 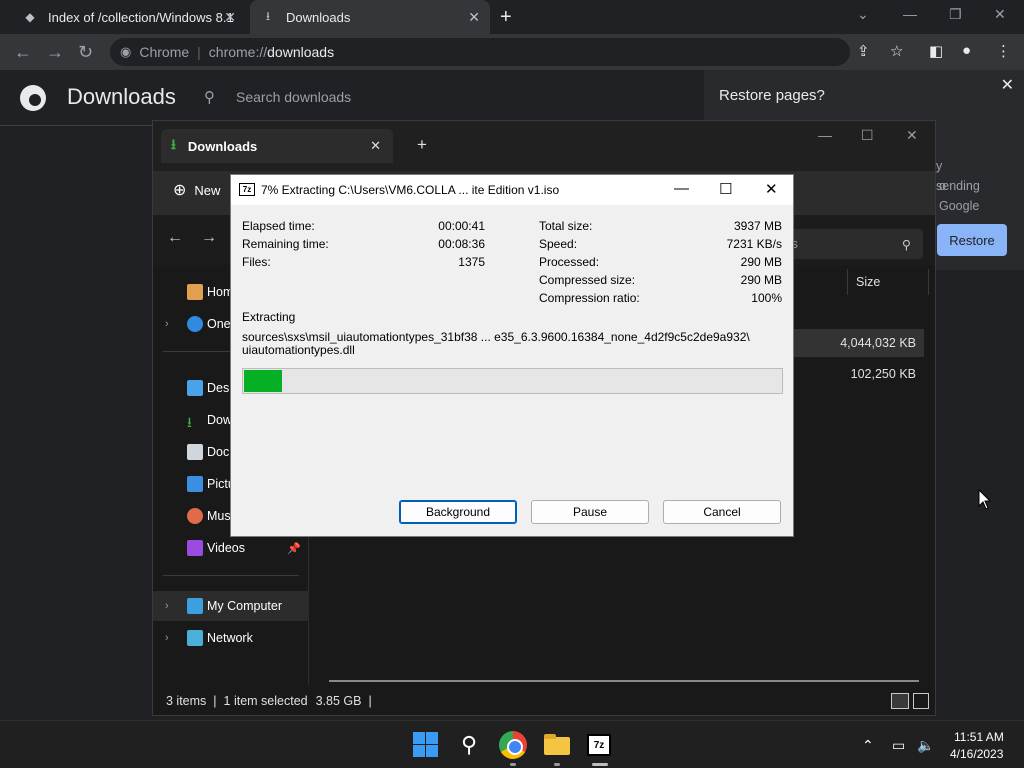 What do you see at coordinates (226, 548) in the screenshot?
I see `sidebar-item-label: Videos` at bounding box center [226, 548].